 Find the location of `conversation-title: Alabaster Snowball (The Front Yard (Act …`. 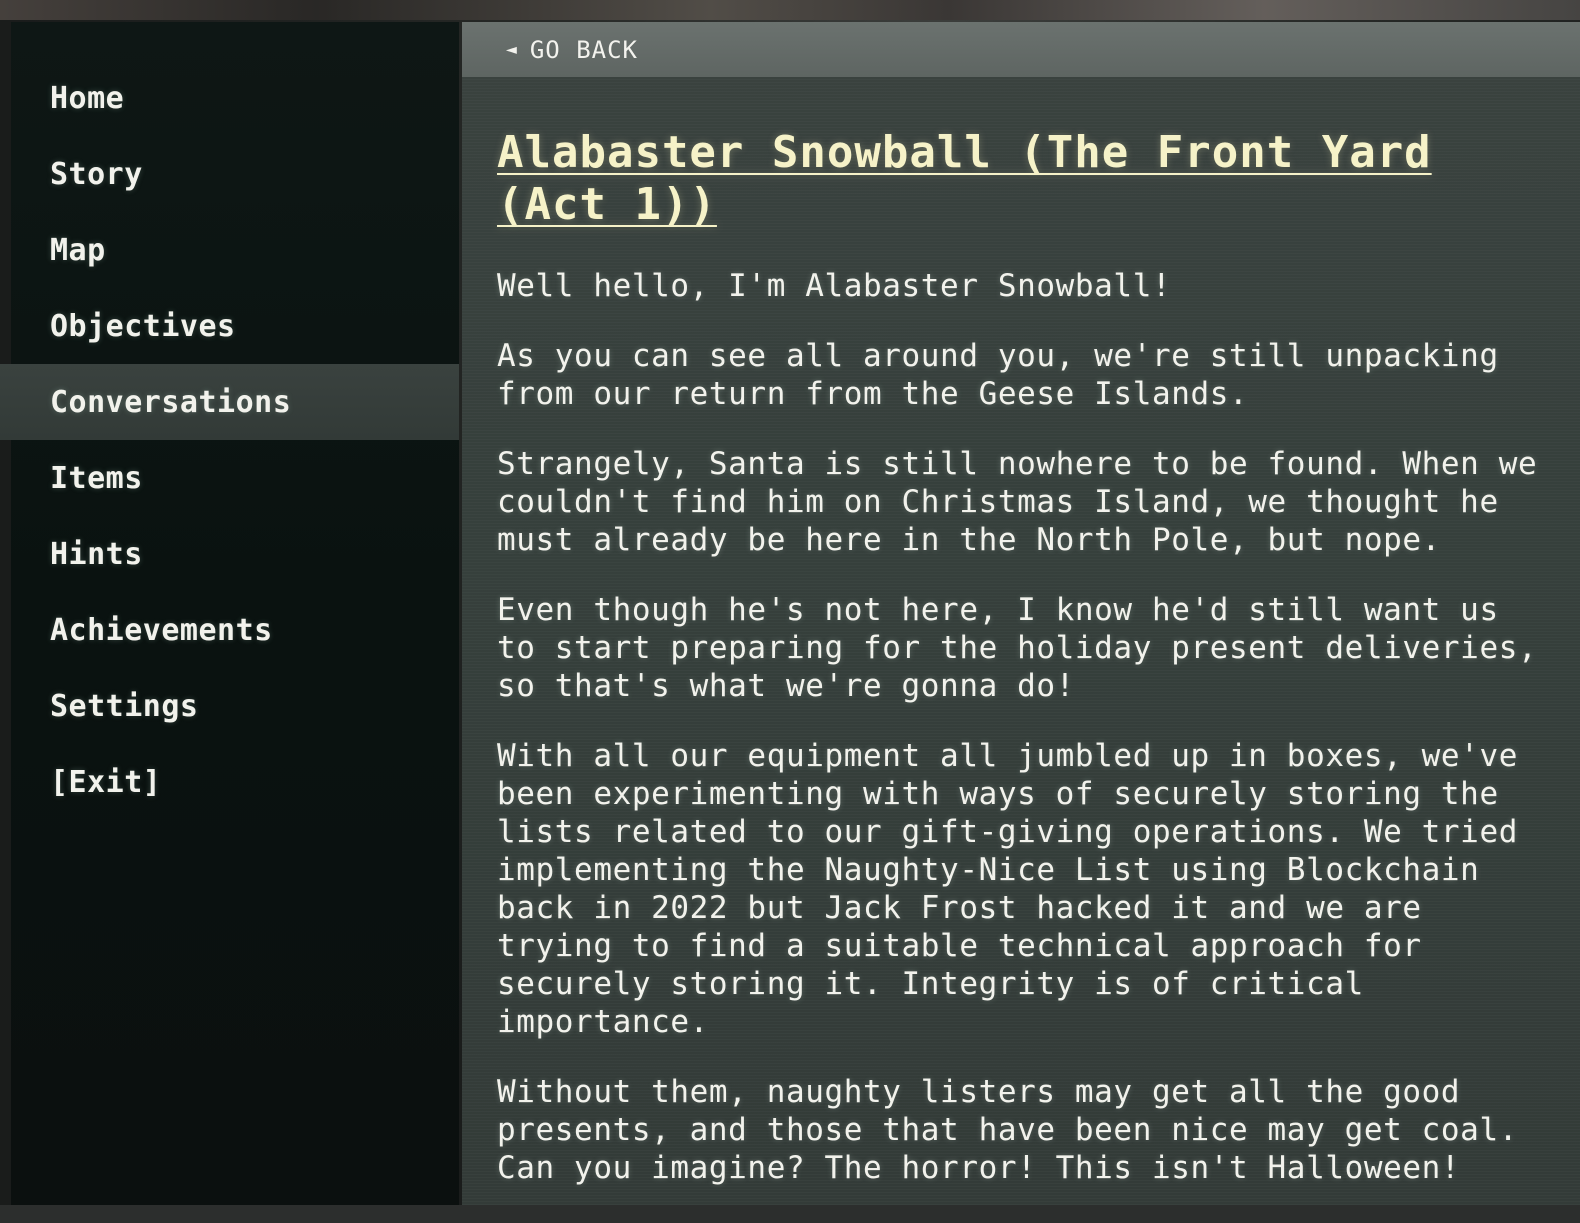

conversation-title: Alabaster Snowball (The Front Yard (Act … is located at coordinates (1023, 179).